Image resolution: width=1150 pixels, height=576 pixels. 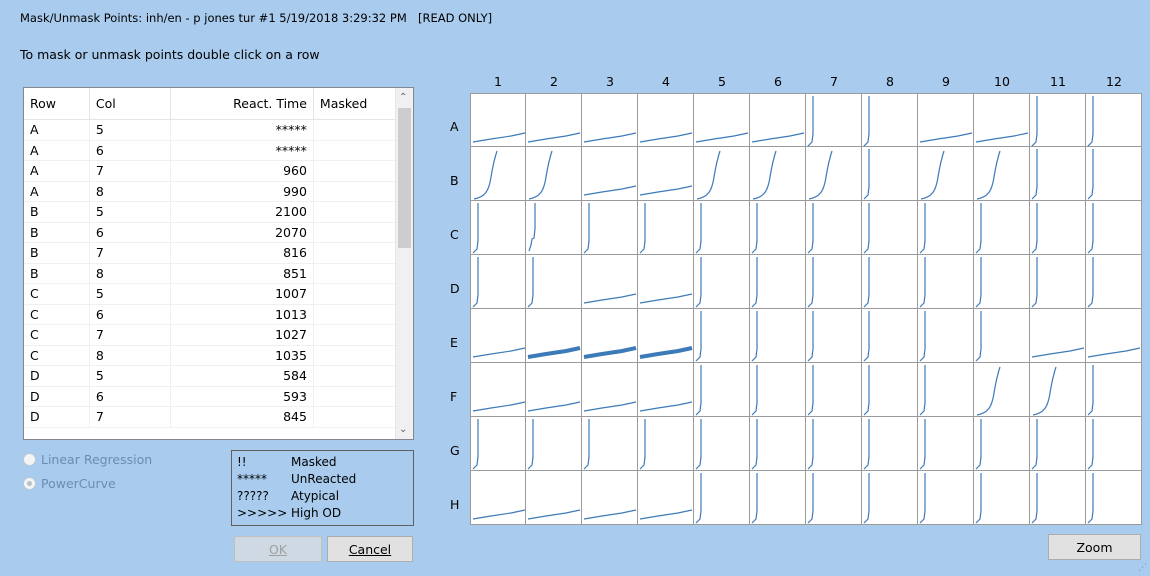 I want to click on well-D2, so click(x=554, y=282).